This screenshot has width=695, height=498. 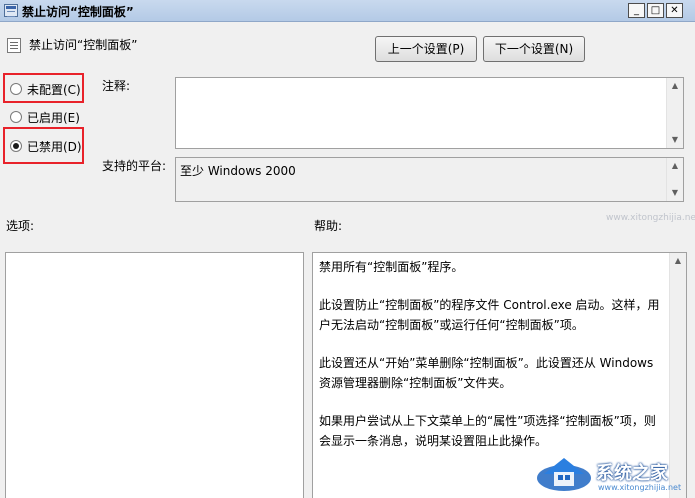 I want to click on help-paragraph-1: 禁用所有“控制面板”程序。, so click(x=391, y=267).